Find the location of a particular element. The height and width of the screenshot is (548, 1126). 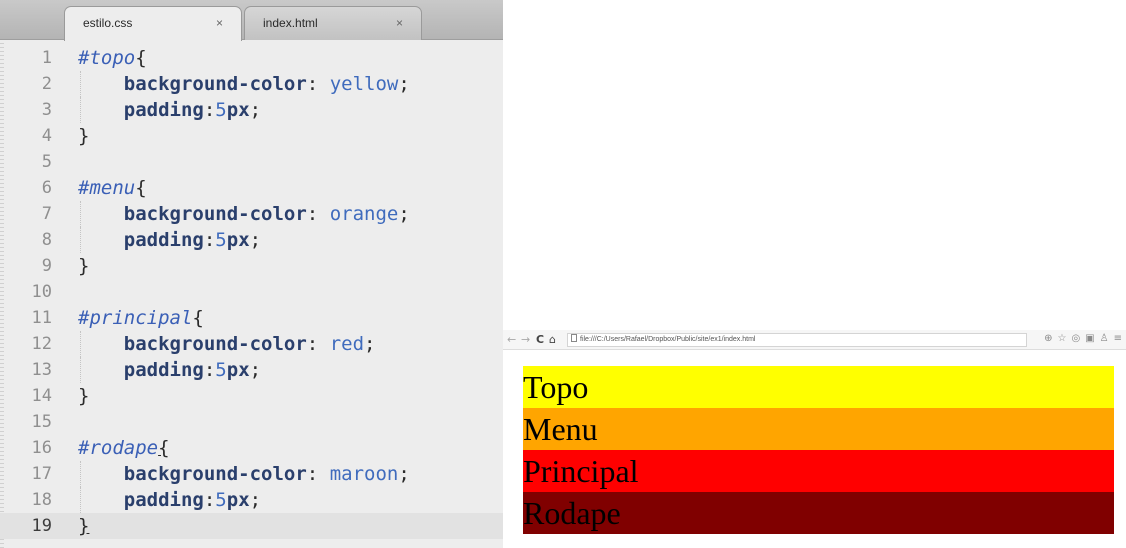

token-val: red is located at coordinates (347, 344).